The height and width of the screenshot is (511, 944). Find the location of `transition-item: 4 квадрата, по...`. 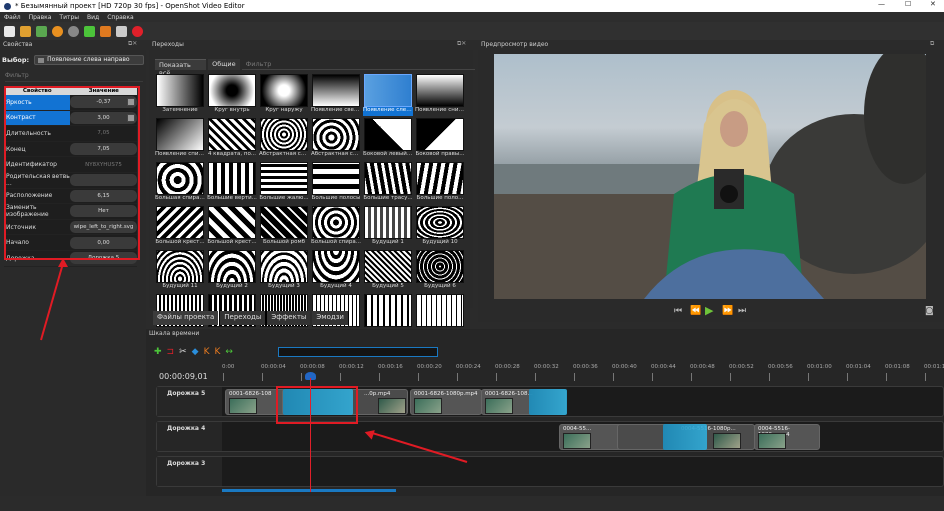

transition-item: 4 квадрата, по... is located at coordinates (232, 140).